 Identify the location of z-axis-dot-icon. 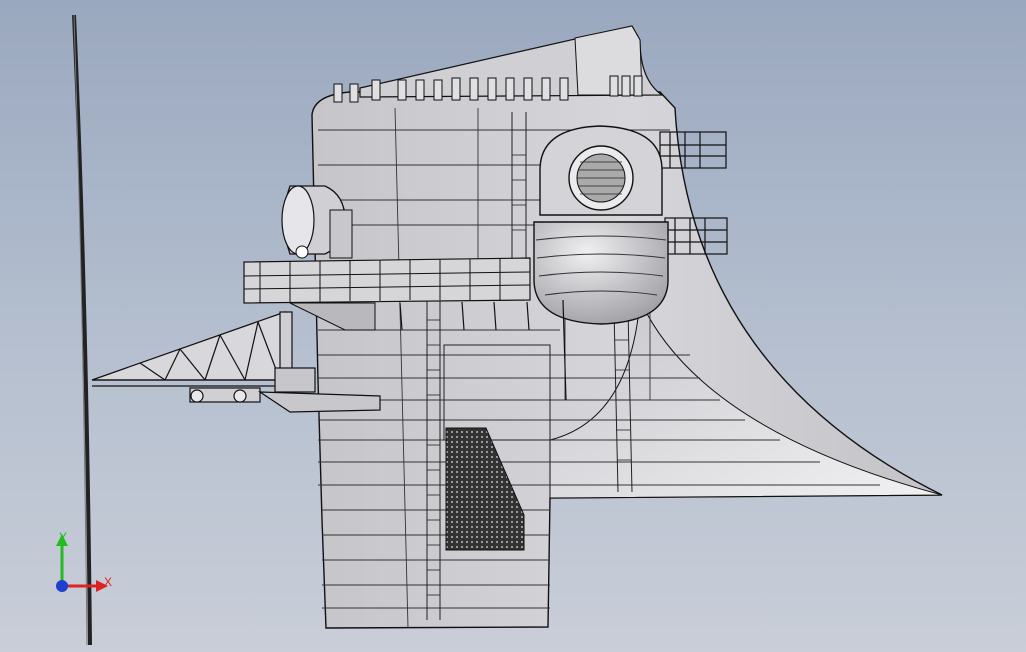
(62, 586).